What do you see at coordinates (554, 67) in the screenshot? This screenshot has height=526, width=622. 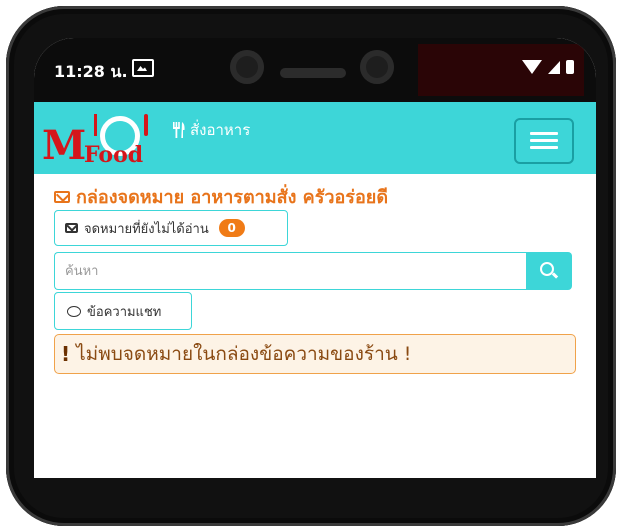 I see `signal-icon` at bounding box center [554, 67].